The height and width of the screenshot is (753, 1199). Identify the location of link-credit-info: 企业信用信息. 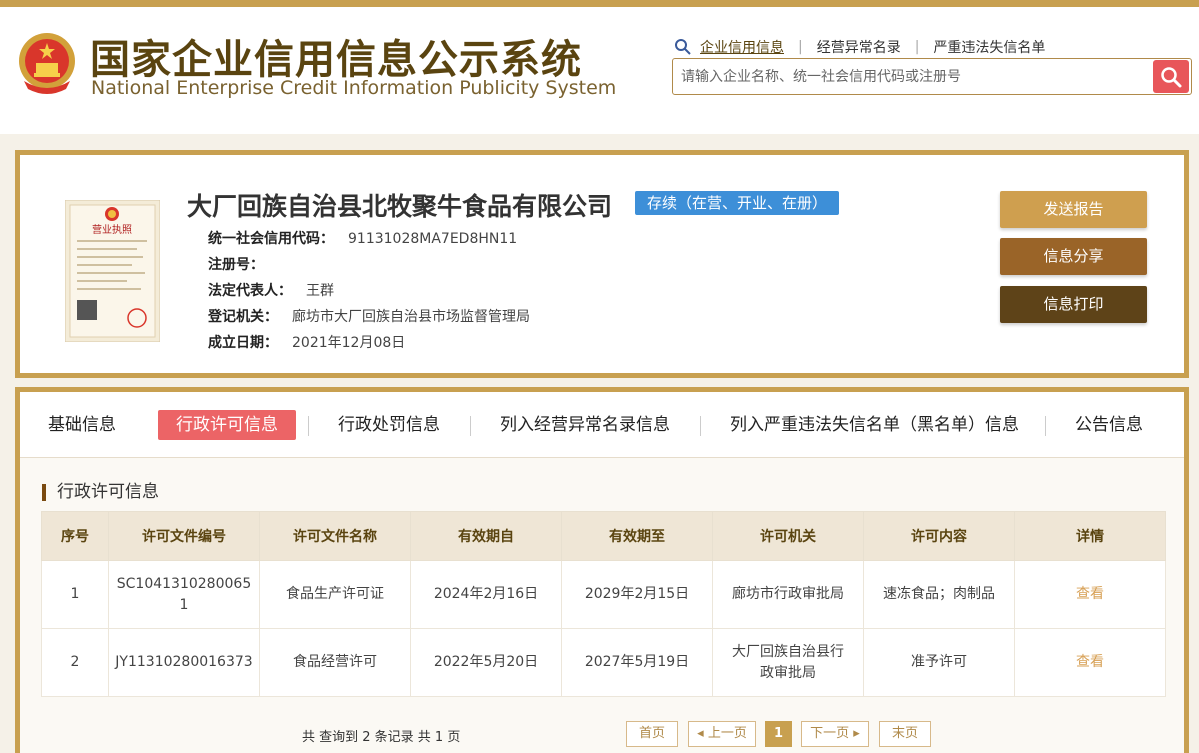
(742, 47).